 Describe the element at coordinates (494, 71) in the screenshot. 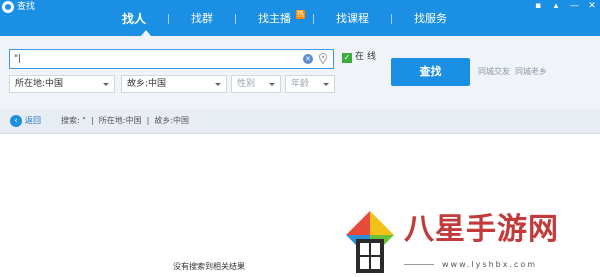

I see `local-friends-link: 同城交友` at that location.